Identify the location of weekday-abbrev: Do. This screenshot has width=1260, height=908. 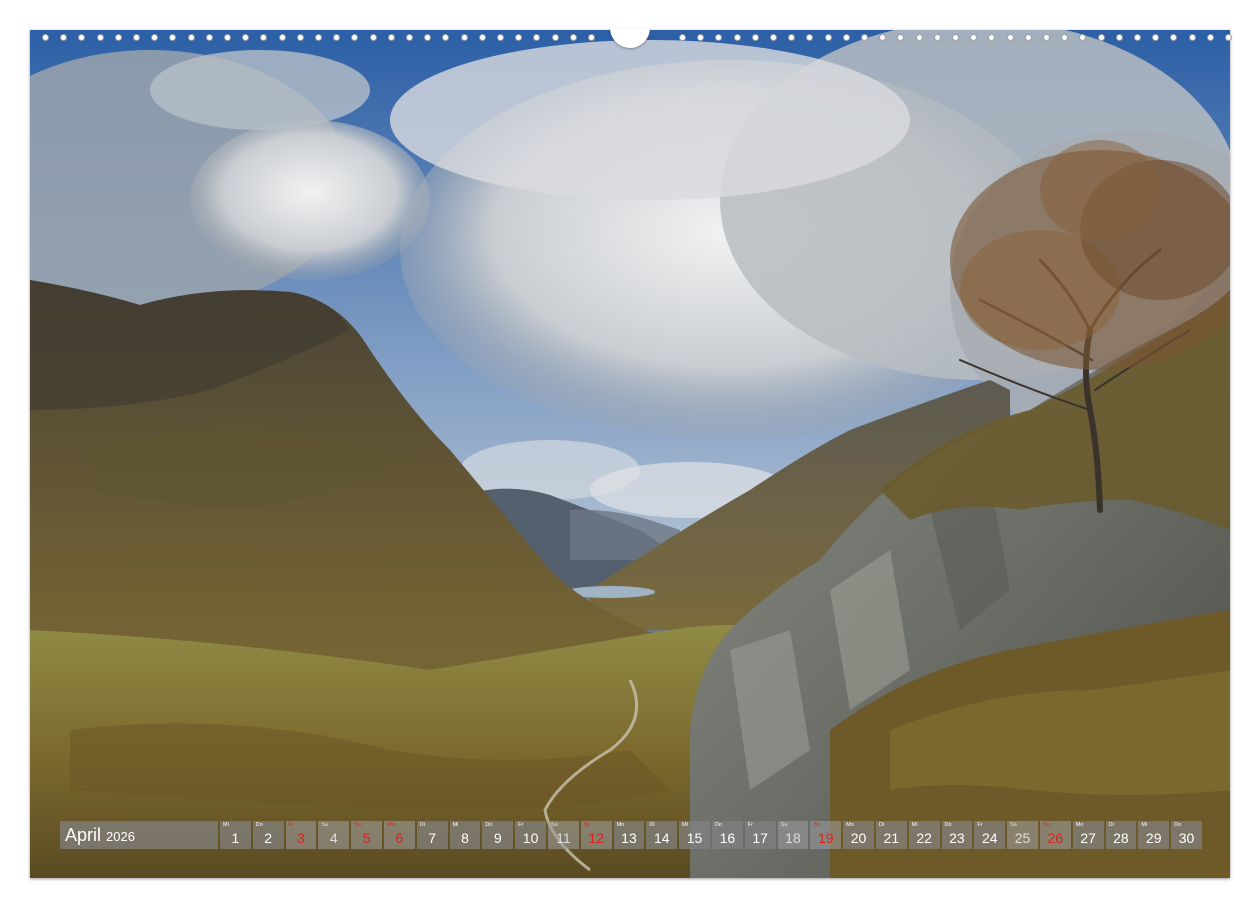
(259, 825).